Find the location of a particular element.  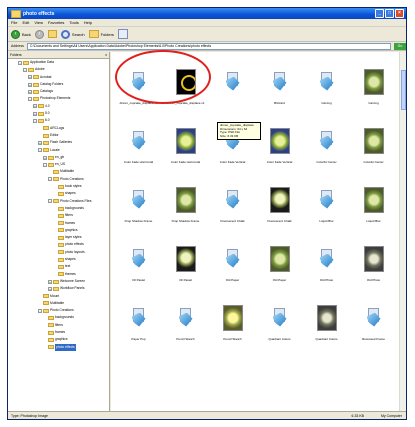

tree-item: themes is located at coordinates (58, 274).